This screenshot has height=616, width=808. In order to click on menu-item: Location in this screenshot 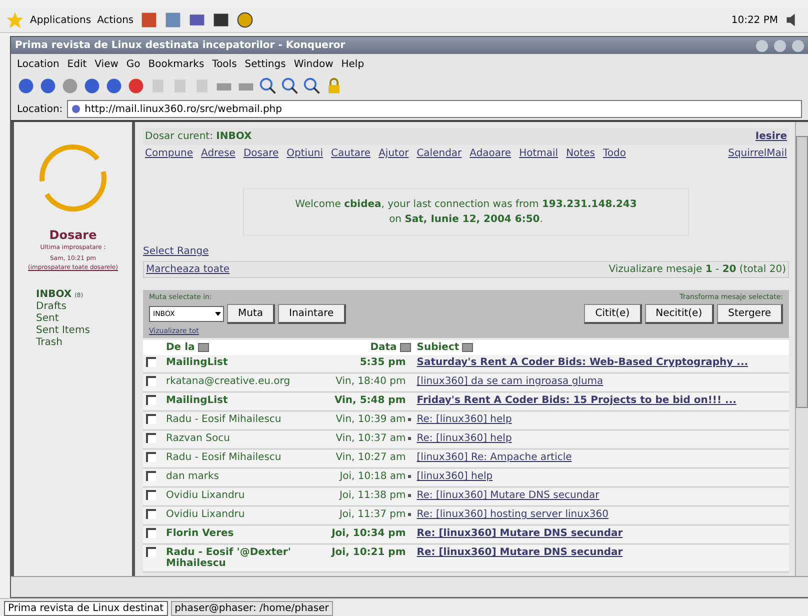, I will do `click(38, 64)`.